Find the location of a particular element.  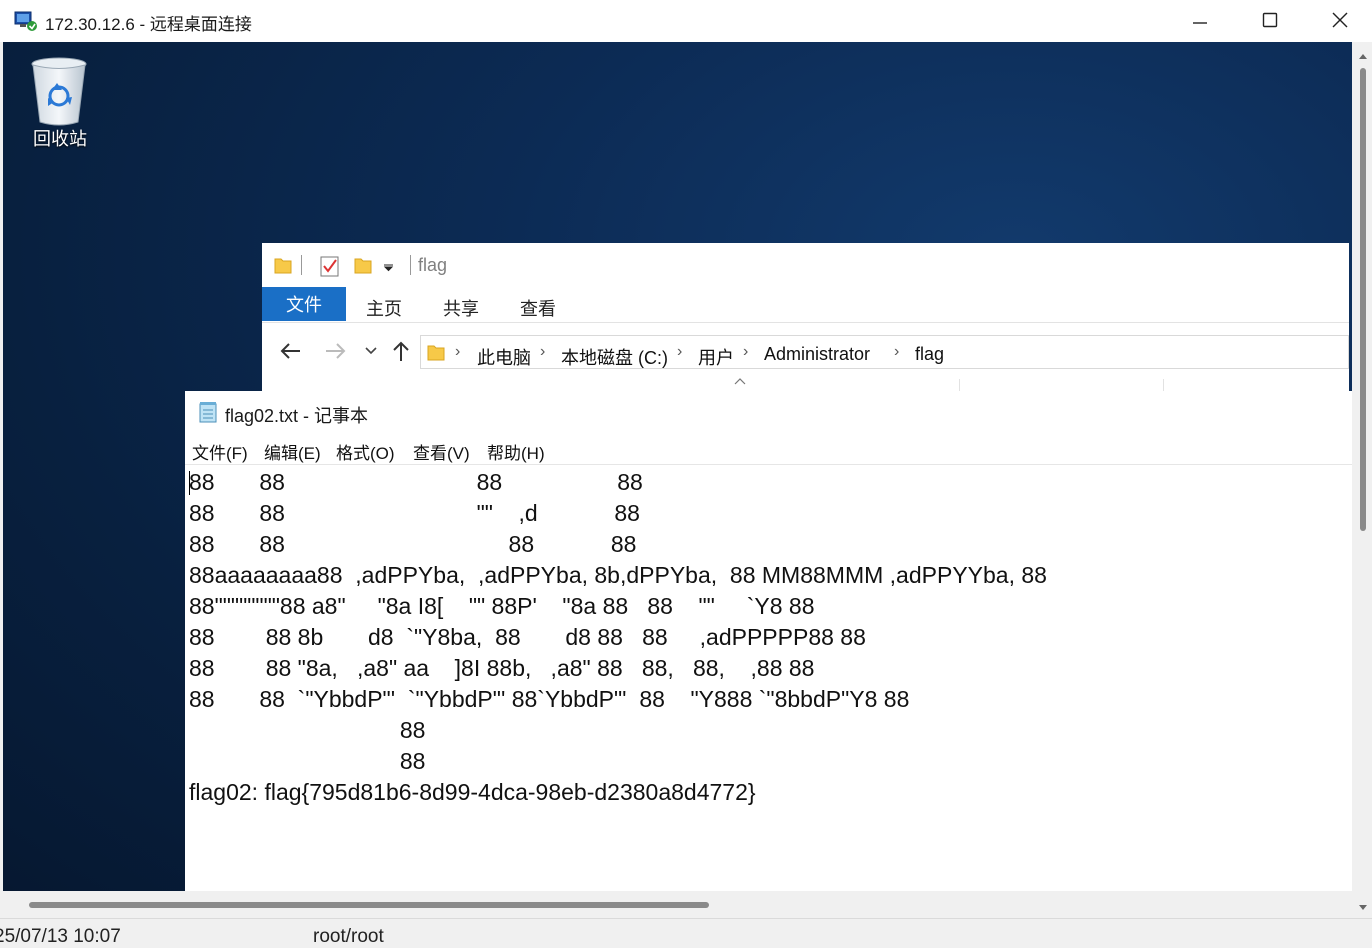

rdp-title-bar: 172.30.12.6 - 远程桌面连接 is located at coordinates (686, 21).